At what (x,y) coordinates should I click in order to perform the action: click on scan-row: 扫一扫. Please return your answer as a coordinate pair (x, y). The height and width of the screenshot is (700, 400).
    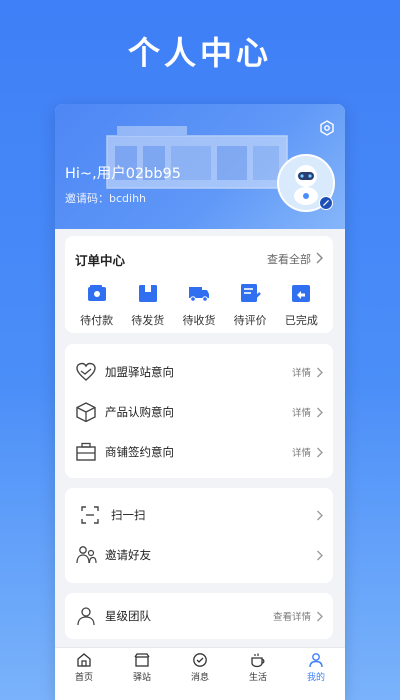
    Looking at the image, I should click on (199, 515).